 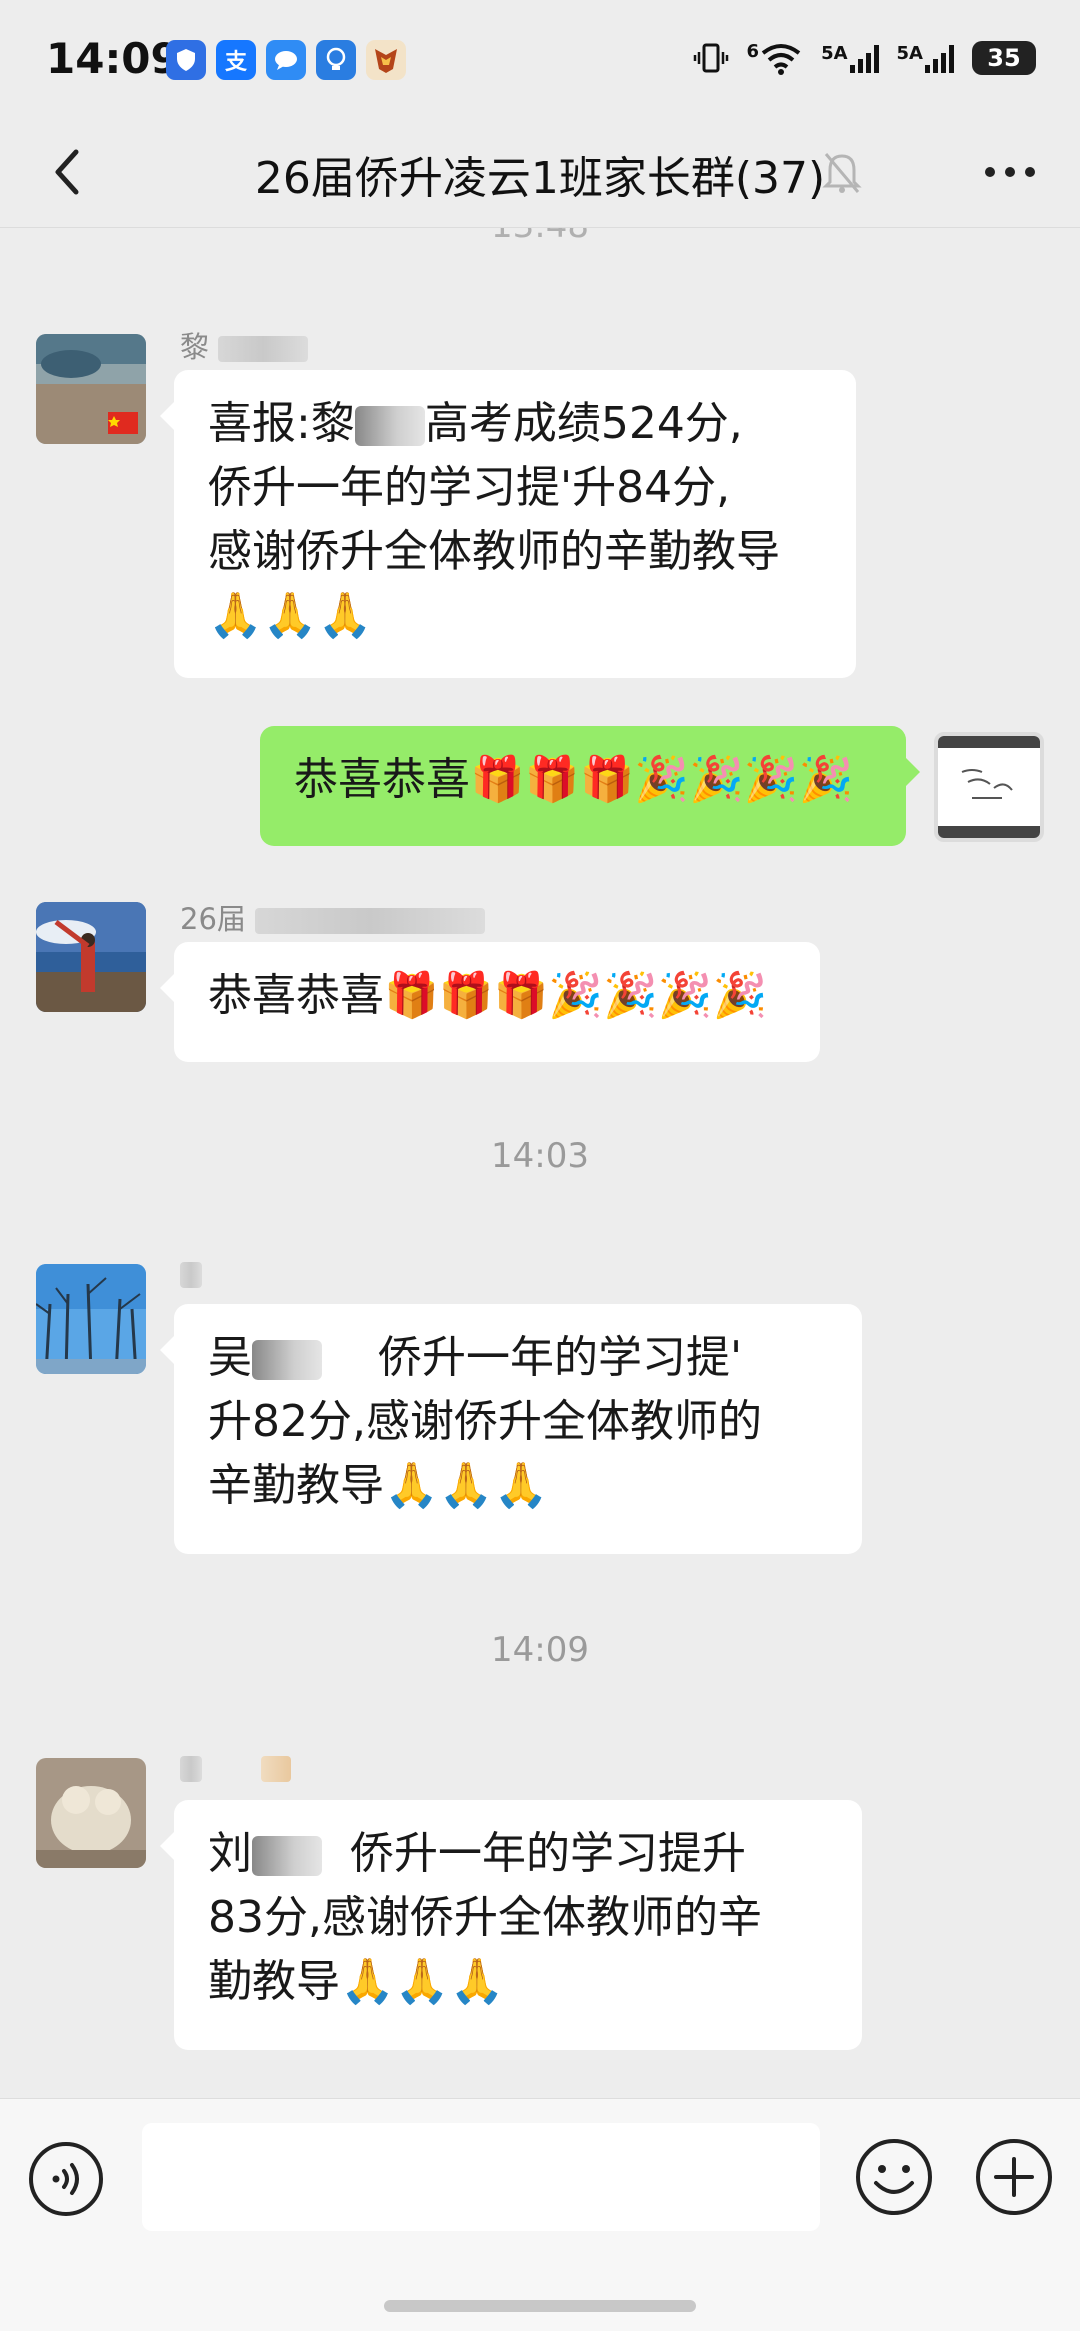 I want to click on message-line: 升82分,感谢侨升全体教师的, so click(x=485, y=1421).